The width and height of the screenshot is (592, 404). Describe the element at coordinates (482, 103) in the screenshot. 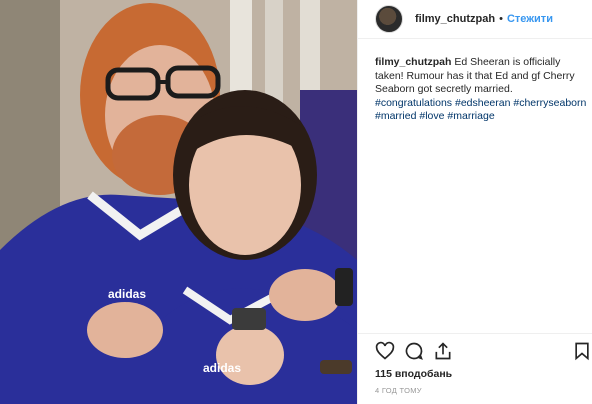

I see `hashtag: #edsheeran` at that location.